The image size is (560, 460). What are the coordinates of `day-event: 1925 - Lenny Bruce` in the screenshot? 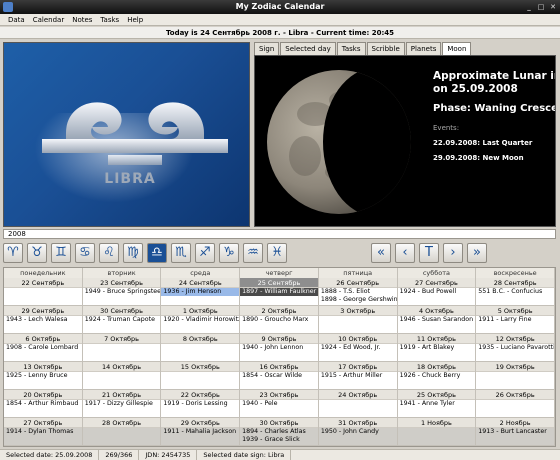 It's located at (43, 376).